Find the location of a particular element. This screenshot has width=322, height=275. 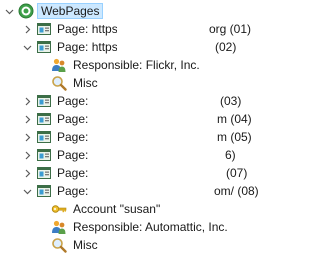

tree-item-page-01: Page: https org (01) is located at coordinates (167, 29).